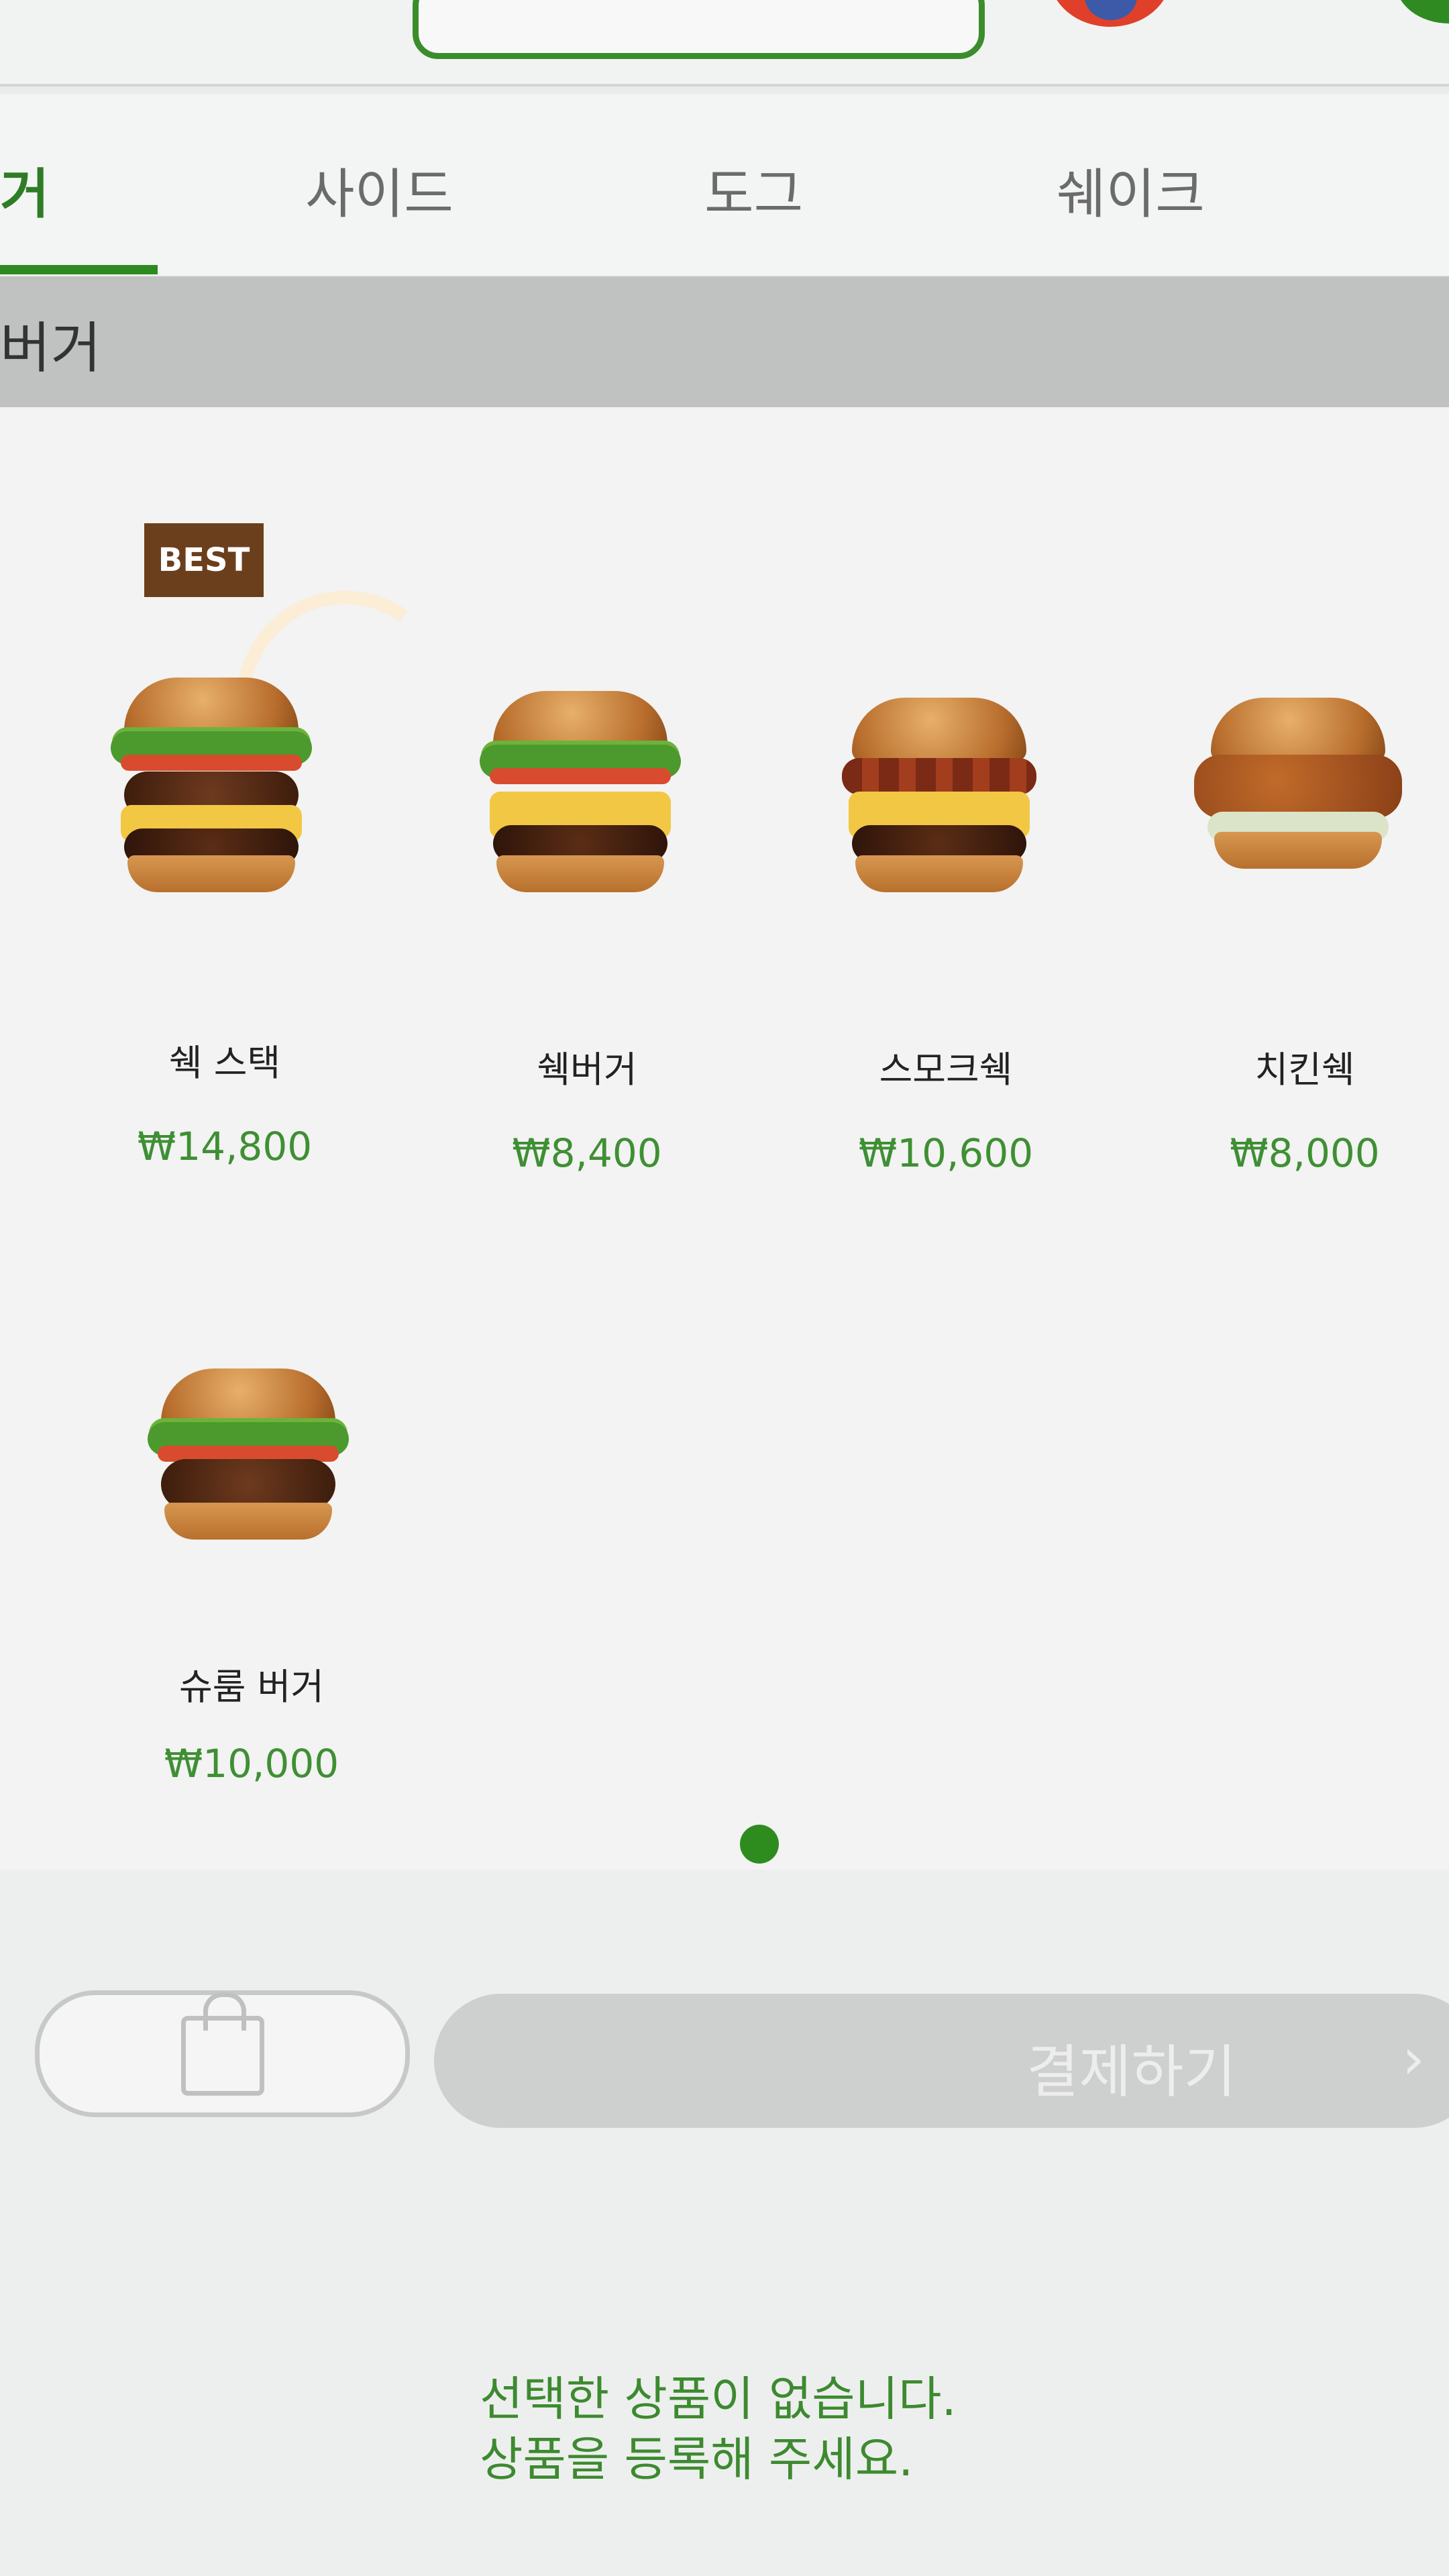  Describe the element at coordinates (251, 1596) in the screenshot. I see `product-card: 슈룸 버거 ₩10,000` at that location.